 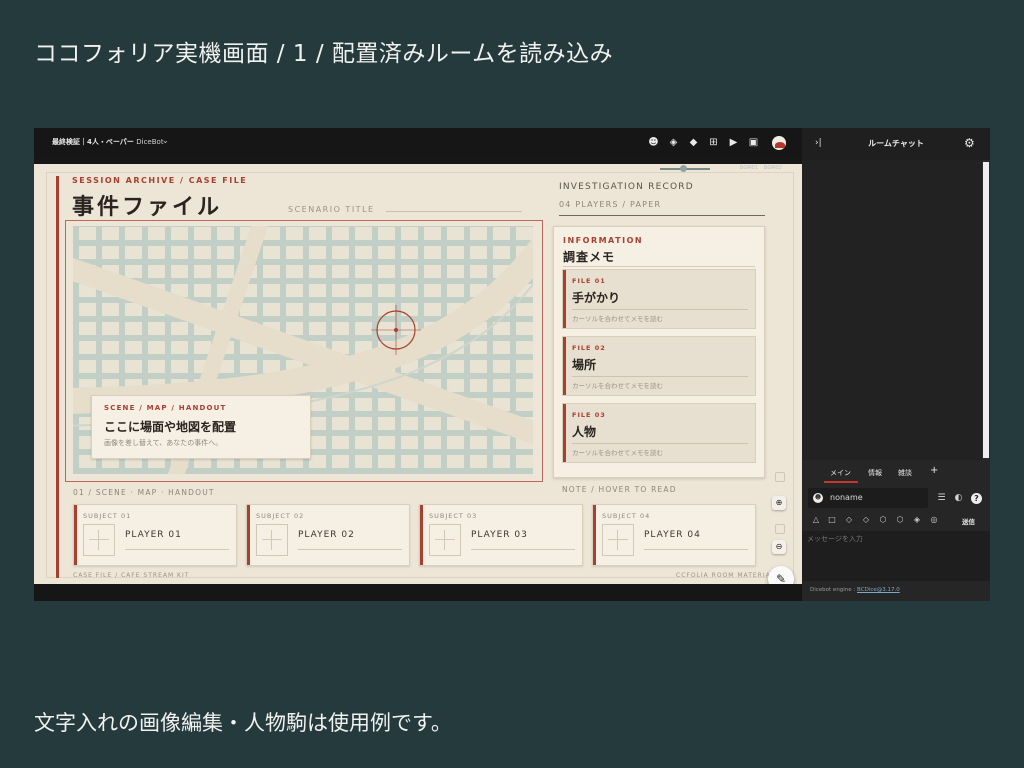 I want to click on file-title: 手がかり, so click(x=596, y=298).